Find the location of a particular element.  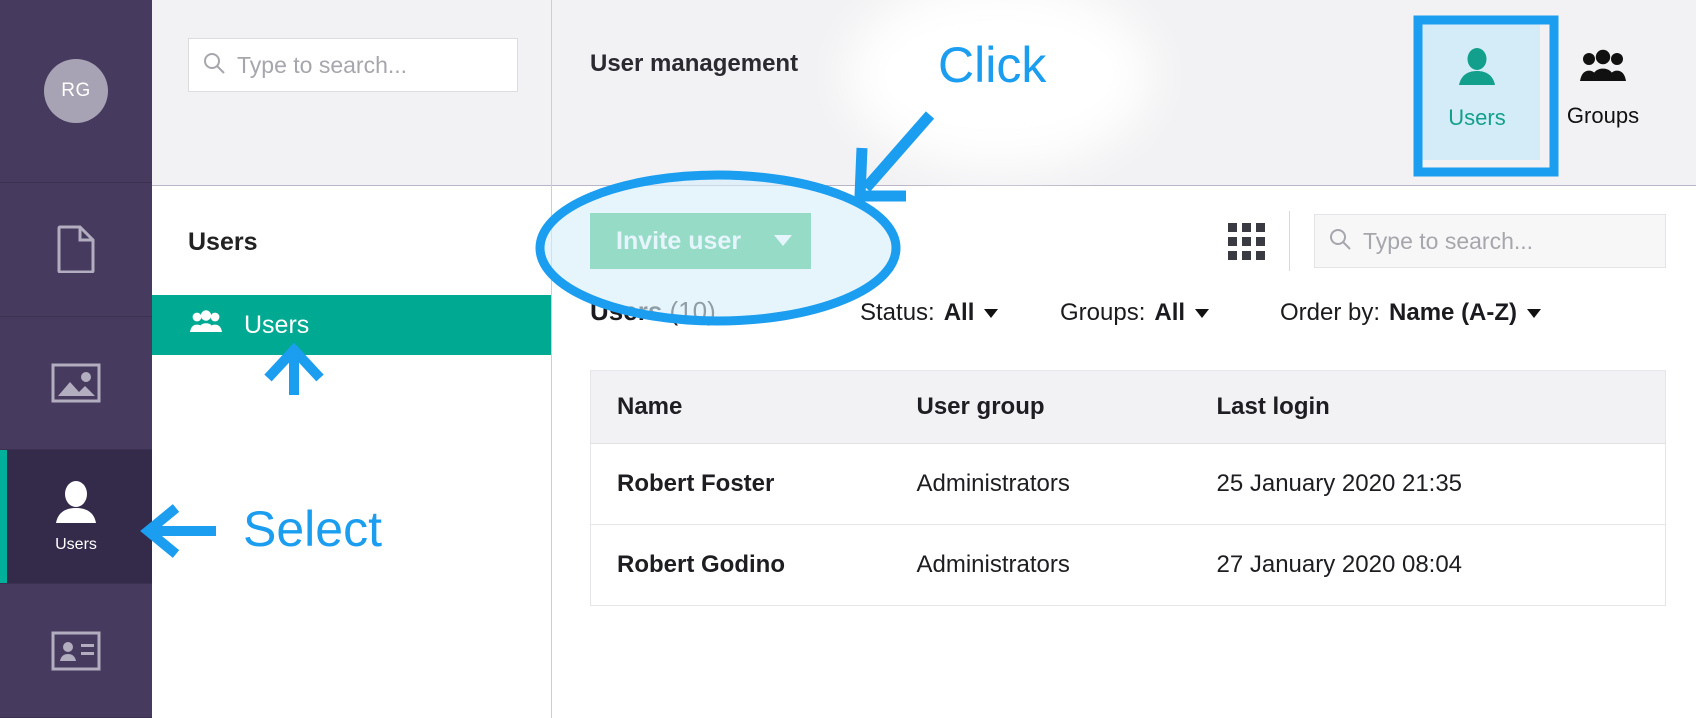

cell-last-login: 27 January 2020 08:04 is located at coordinates (1428, 565).